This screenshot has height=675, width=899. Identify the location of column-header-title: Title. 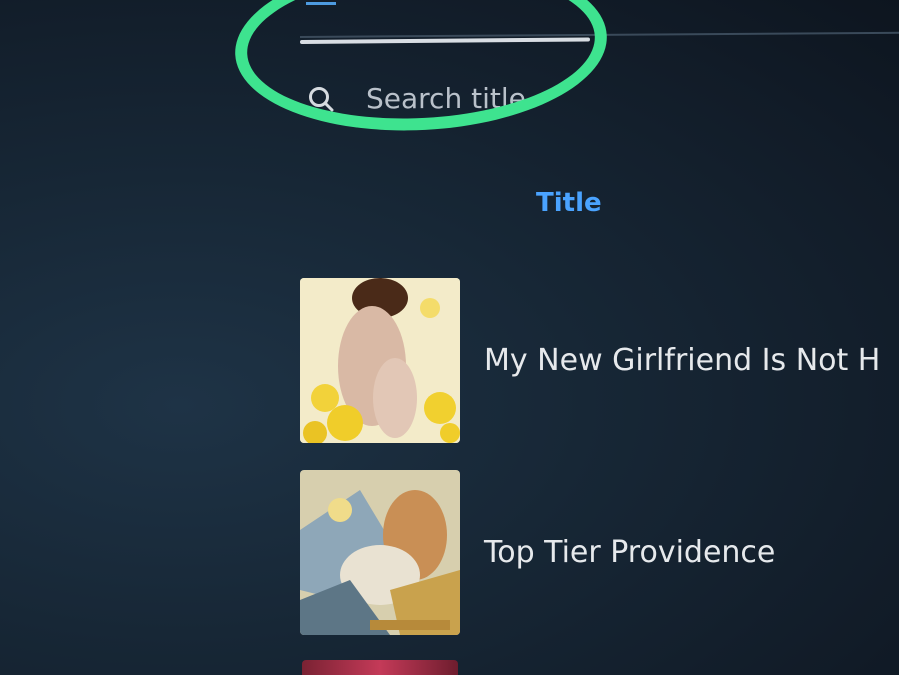
(569, 203).